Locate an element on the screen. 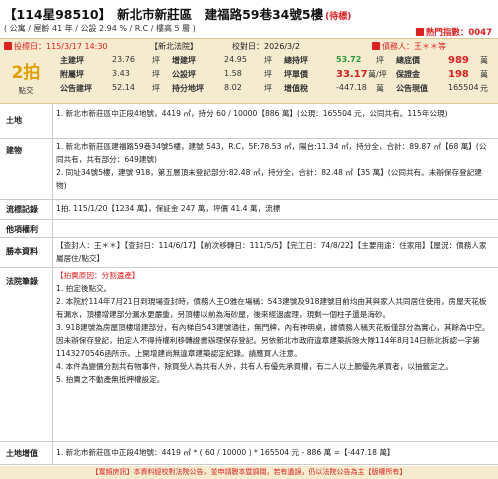 Image resolution: width=498 pixels, height=479 pixels. bid-date-text: 投標日：115/3/17 14:30 is located at coordinates (61, 46).